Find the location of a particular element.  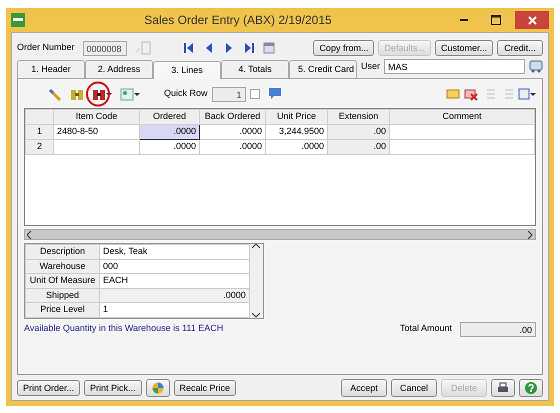

field-label: Price Level is located at coordinates (63, 309).